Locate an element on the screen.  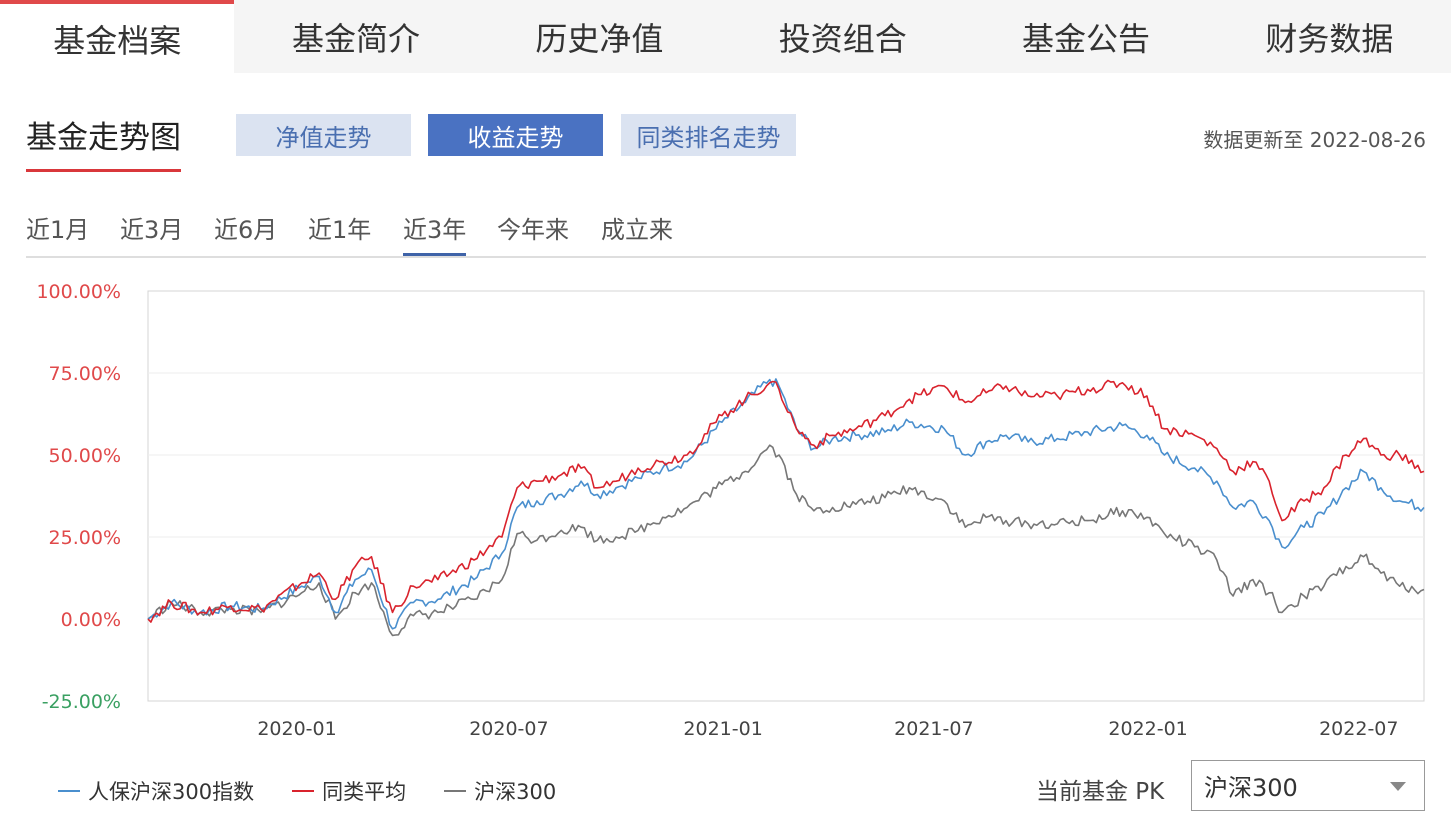
range-1y: 近1年 is located at coordinates (339, 232).